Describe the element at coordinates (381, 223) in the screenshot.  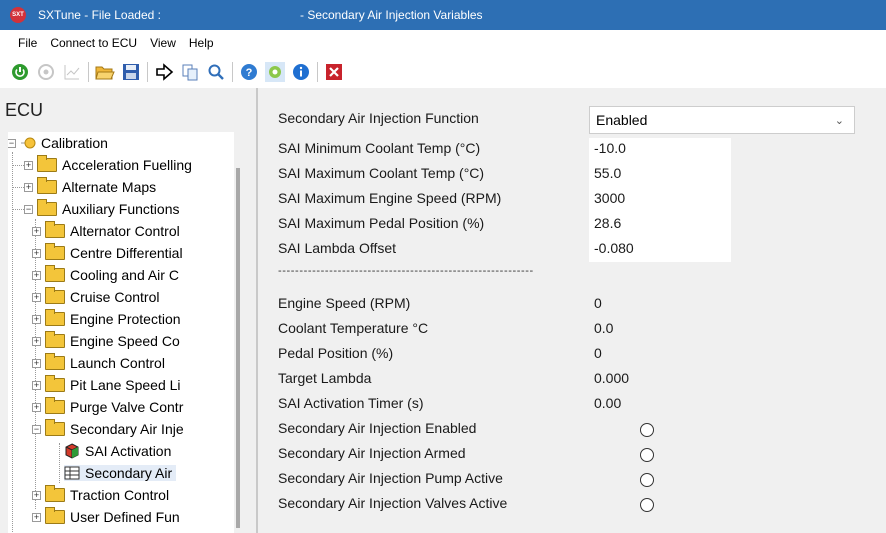
I see `sai-max-pedal-label: SAI Maximum Pedal Position (%)` at that location.